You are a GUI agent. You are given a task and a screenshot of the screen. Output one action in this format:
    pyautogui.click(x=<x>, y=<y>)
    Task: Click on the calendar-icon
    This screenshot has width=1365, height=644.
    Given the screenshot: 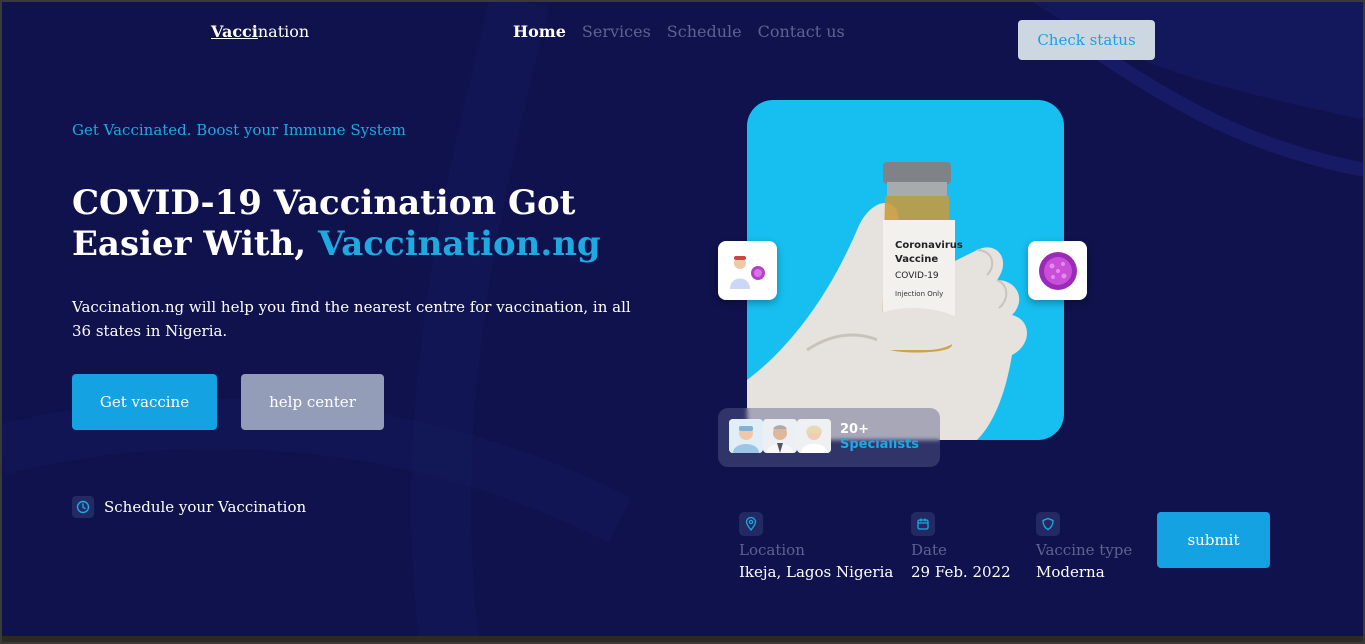 What is the action you would take?
    pyautogui.click(x=923, y=524)
    